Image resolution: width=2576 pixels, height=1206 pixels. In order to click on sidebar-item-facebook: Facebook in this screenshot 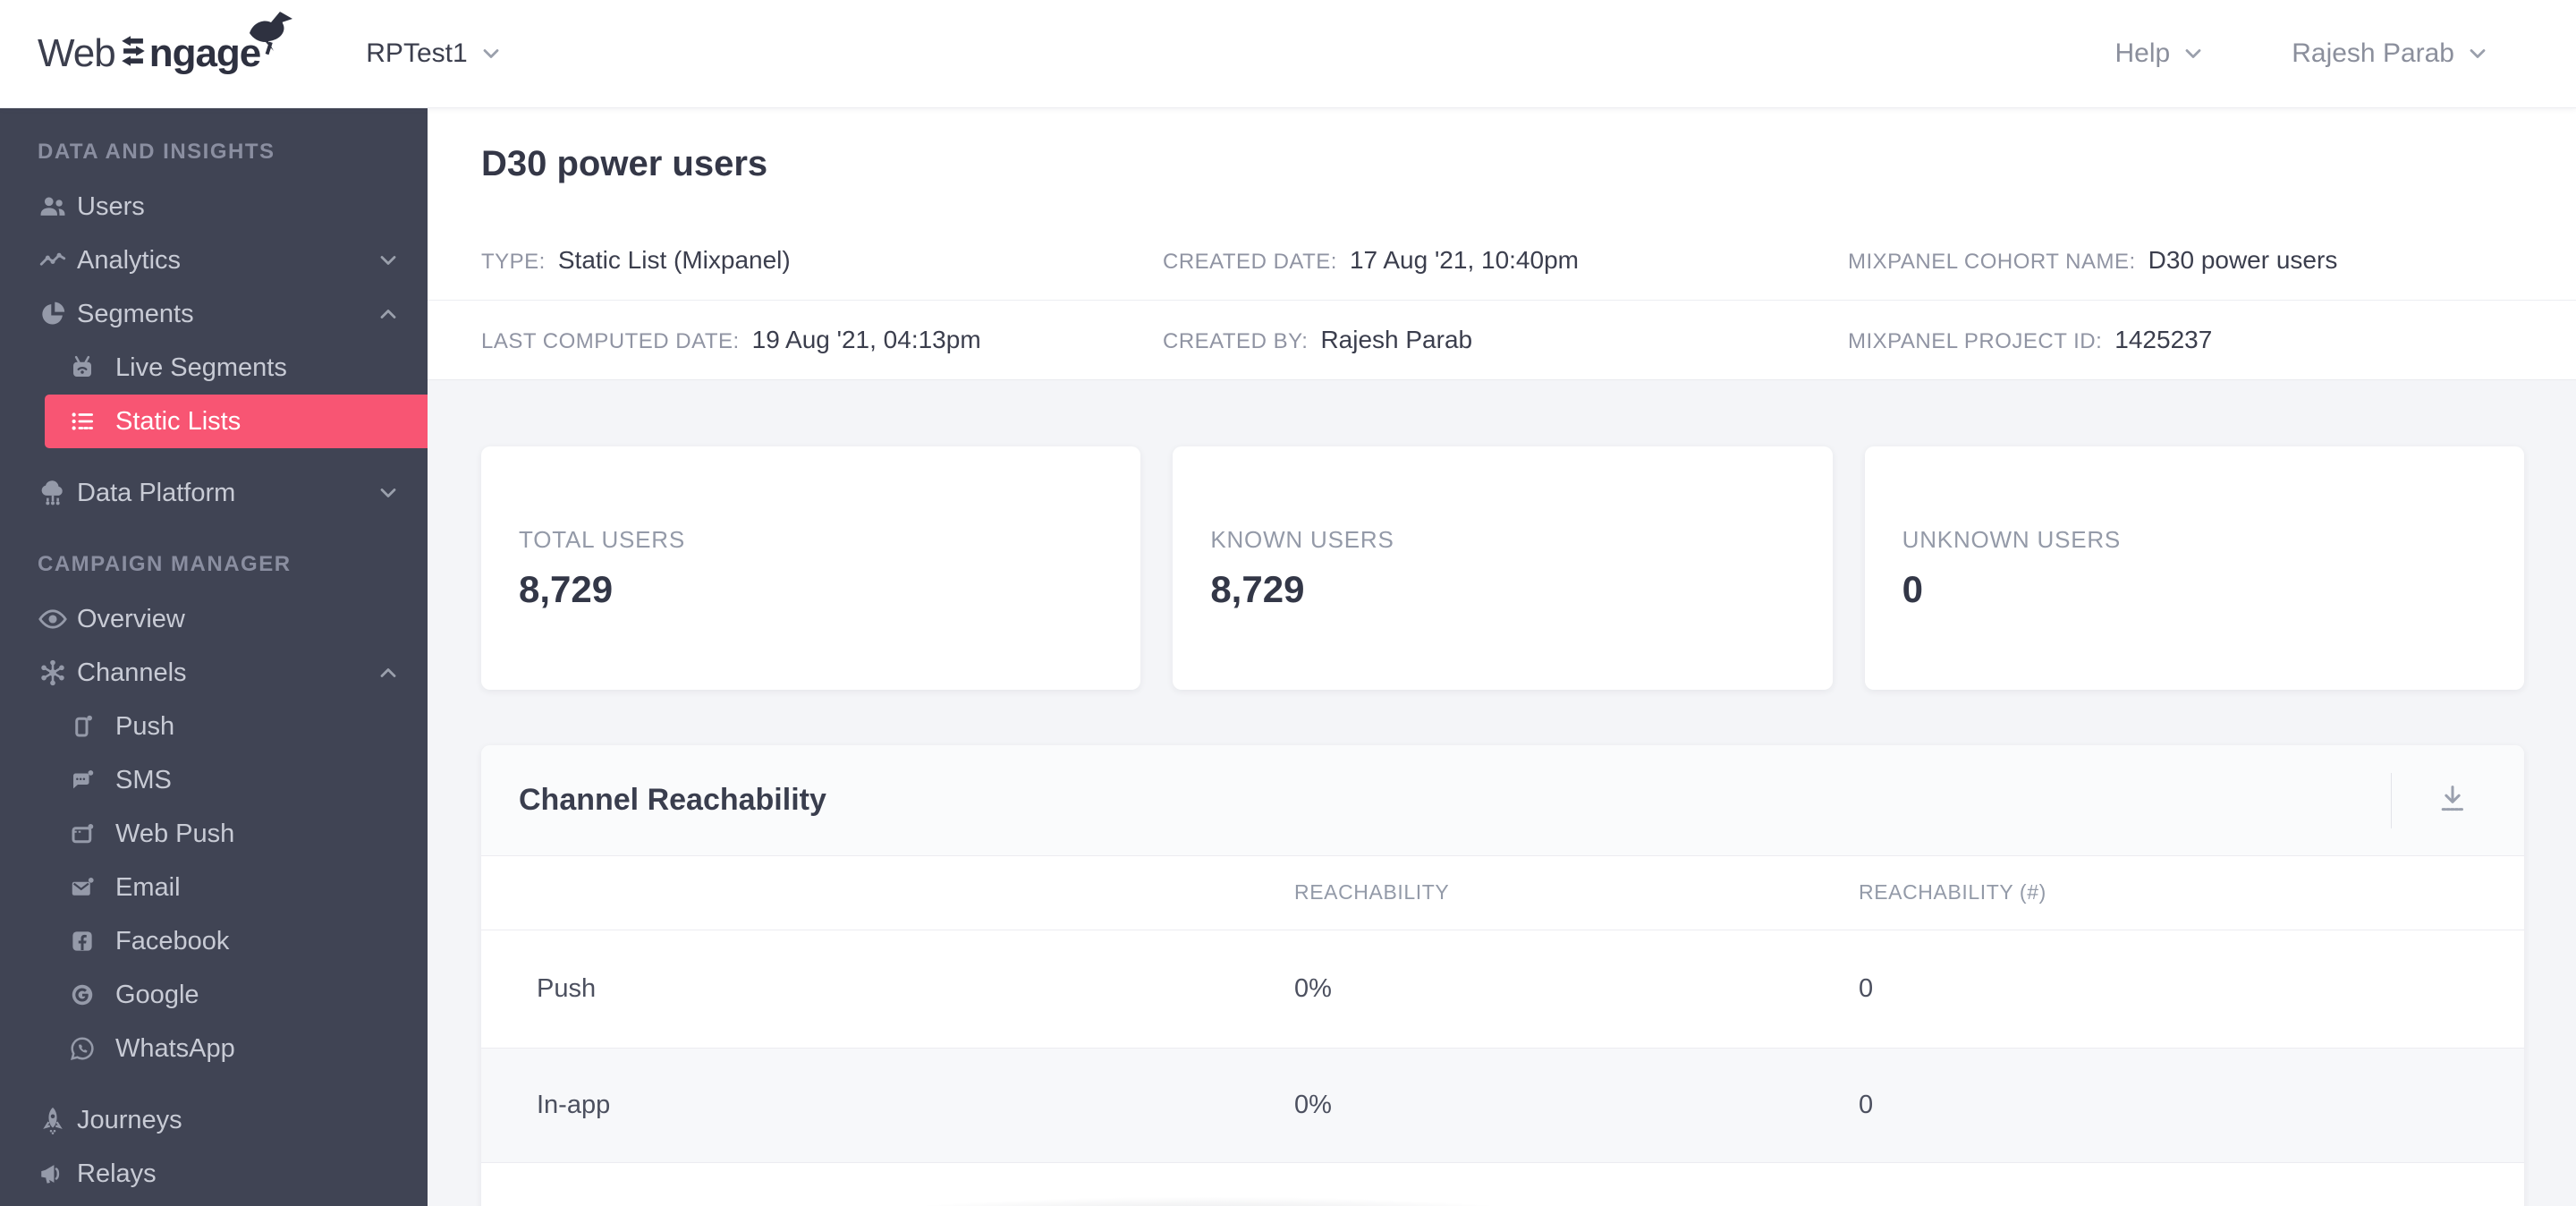, I will do `click(214, 941)`.